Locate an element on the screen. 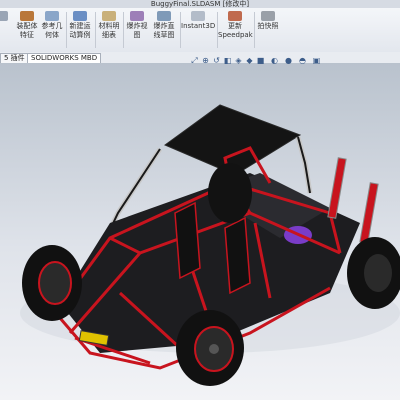 The height and width of the screenshot is (400, 400). button-label: 更新 is located at coordinates (235, 26).